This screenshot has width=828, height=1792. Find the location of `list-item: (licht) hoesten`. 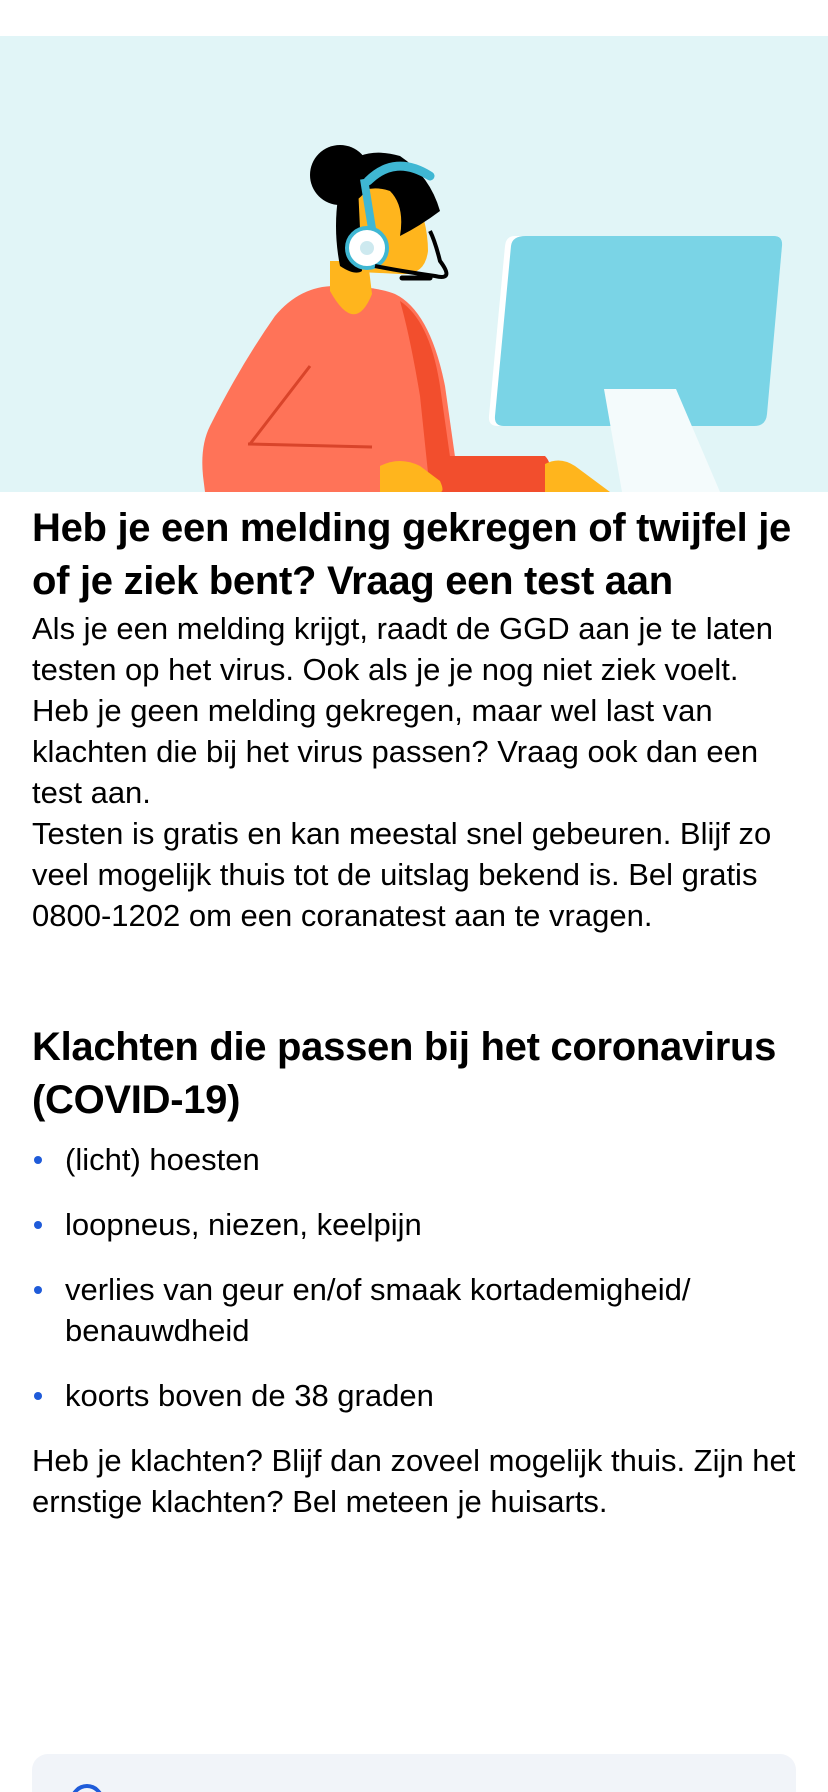

list-item: (licht) hoesten is located at coordinates (417, 1159).